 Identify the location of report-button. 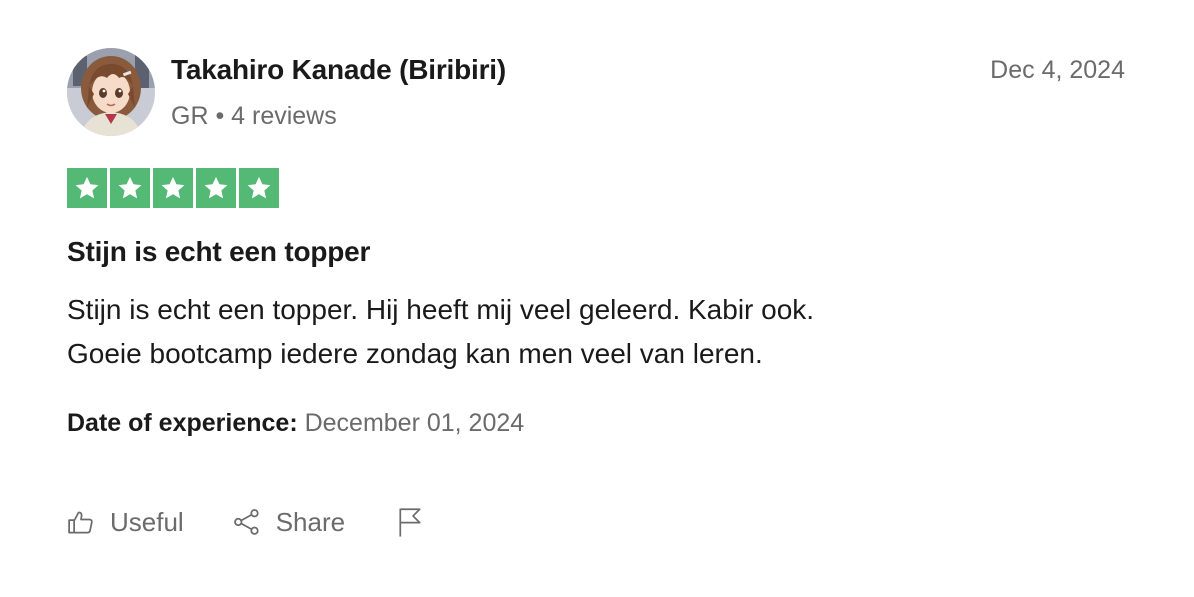
(410, 522).